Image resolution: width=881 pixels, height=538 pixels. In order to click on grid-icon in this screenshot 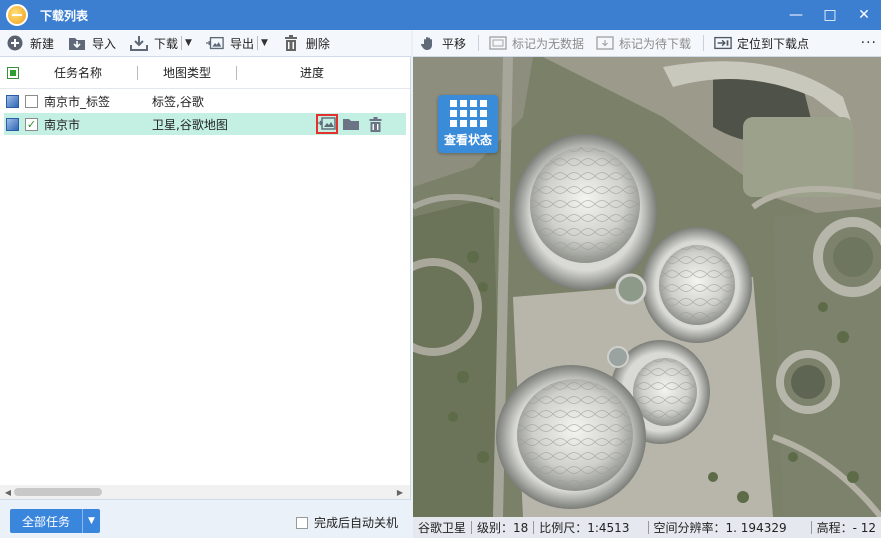, I will do `click(468, 113)`.